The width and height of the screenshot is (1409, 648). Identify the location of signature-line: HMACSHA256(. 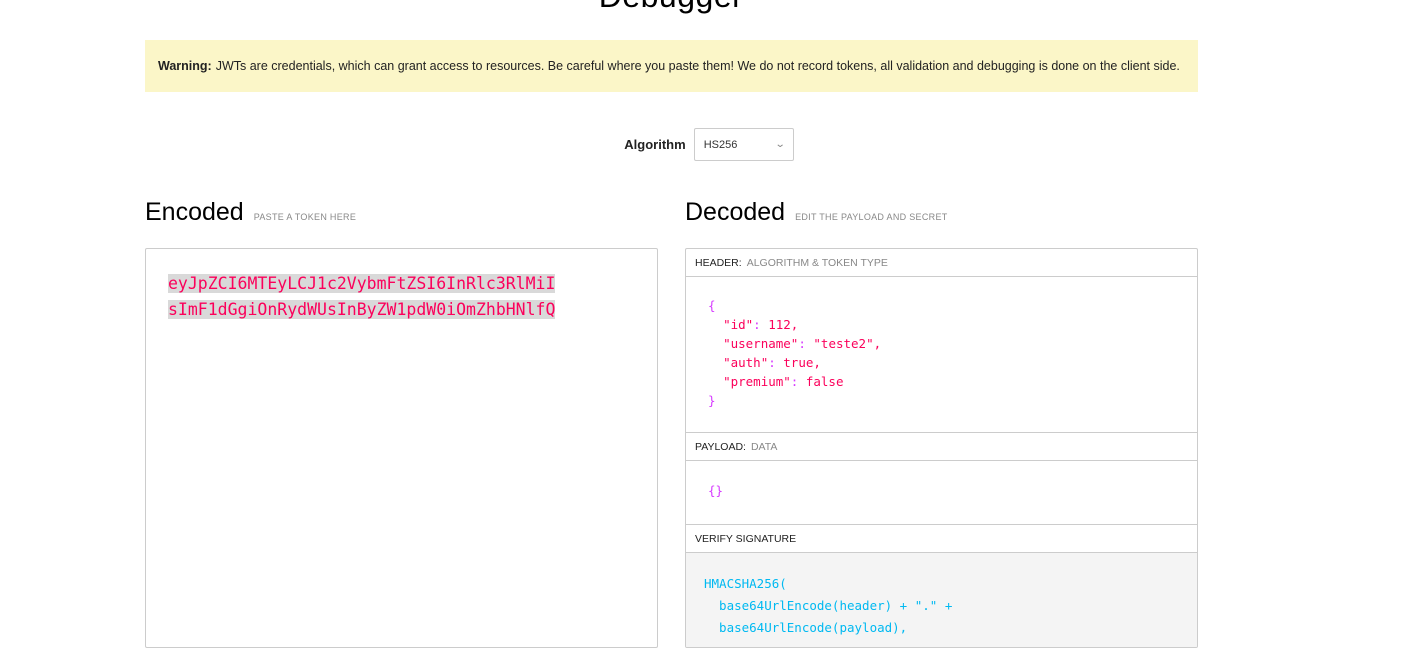
(745, 583).